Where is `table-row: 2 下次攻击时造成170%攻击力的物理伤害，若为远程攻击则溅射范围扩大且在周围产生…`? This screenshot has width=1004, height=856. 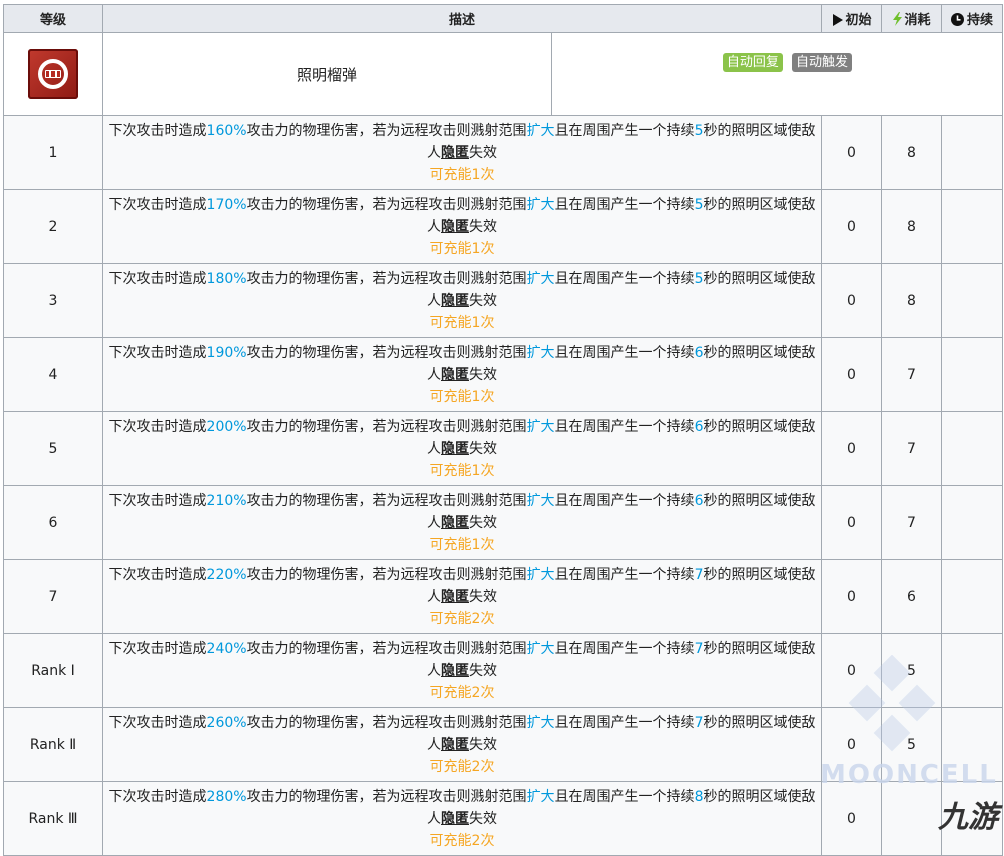
table-row: 2 下次攻击时造成170%攻击力的物理伤害，若为远程攻击则溅射范围扩大且在周围产生… is located at coordinates (503, 226).